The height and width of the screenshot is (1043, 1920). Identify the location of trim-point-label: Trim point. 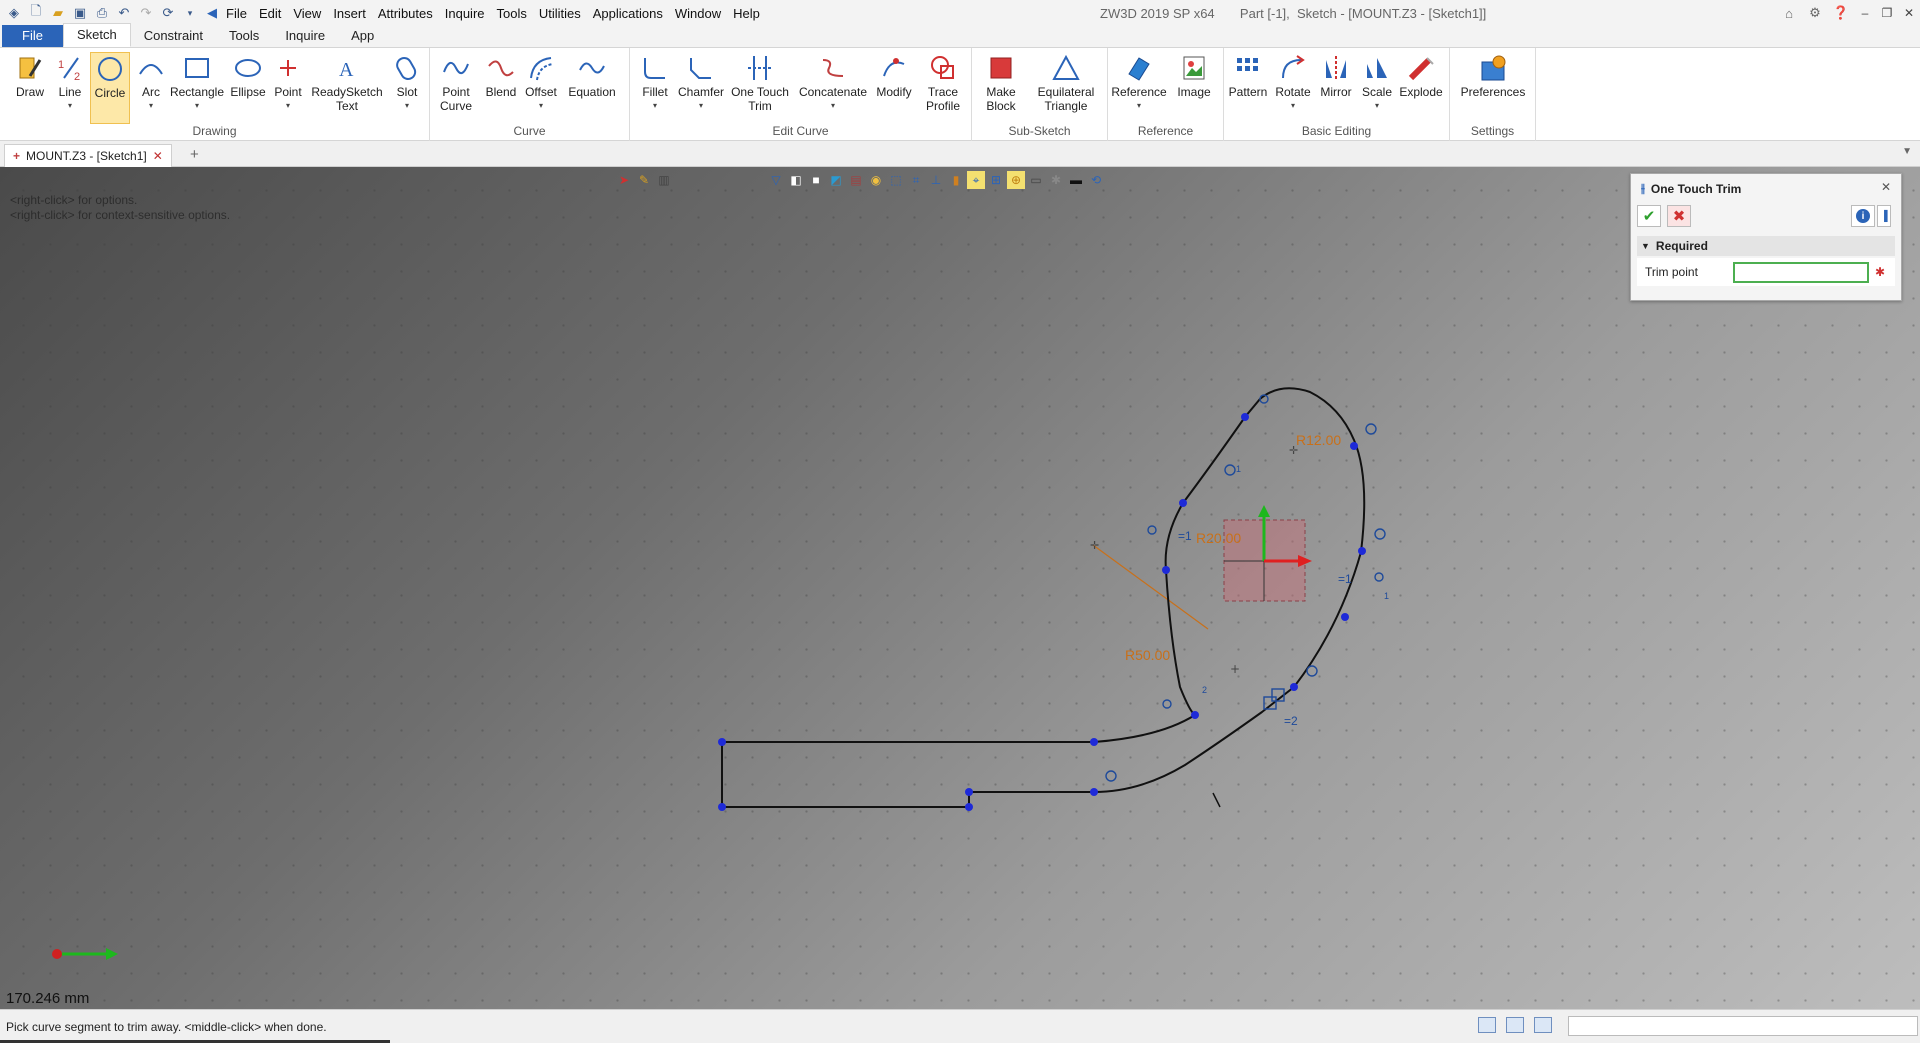
(1671, 272).